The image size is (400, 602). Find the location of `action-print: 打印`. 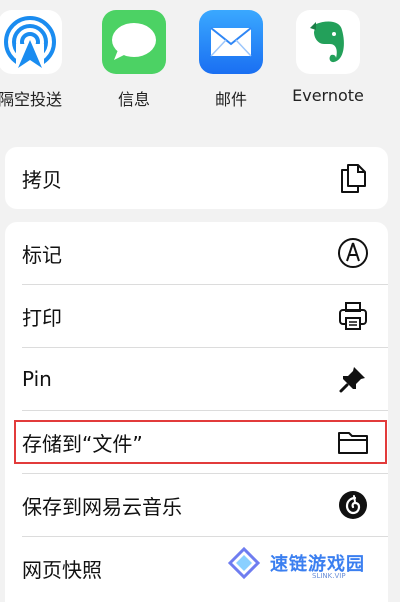

action-print: 打印 is located at coordinates (196, 316).